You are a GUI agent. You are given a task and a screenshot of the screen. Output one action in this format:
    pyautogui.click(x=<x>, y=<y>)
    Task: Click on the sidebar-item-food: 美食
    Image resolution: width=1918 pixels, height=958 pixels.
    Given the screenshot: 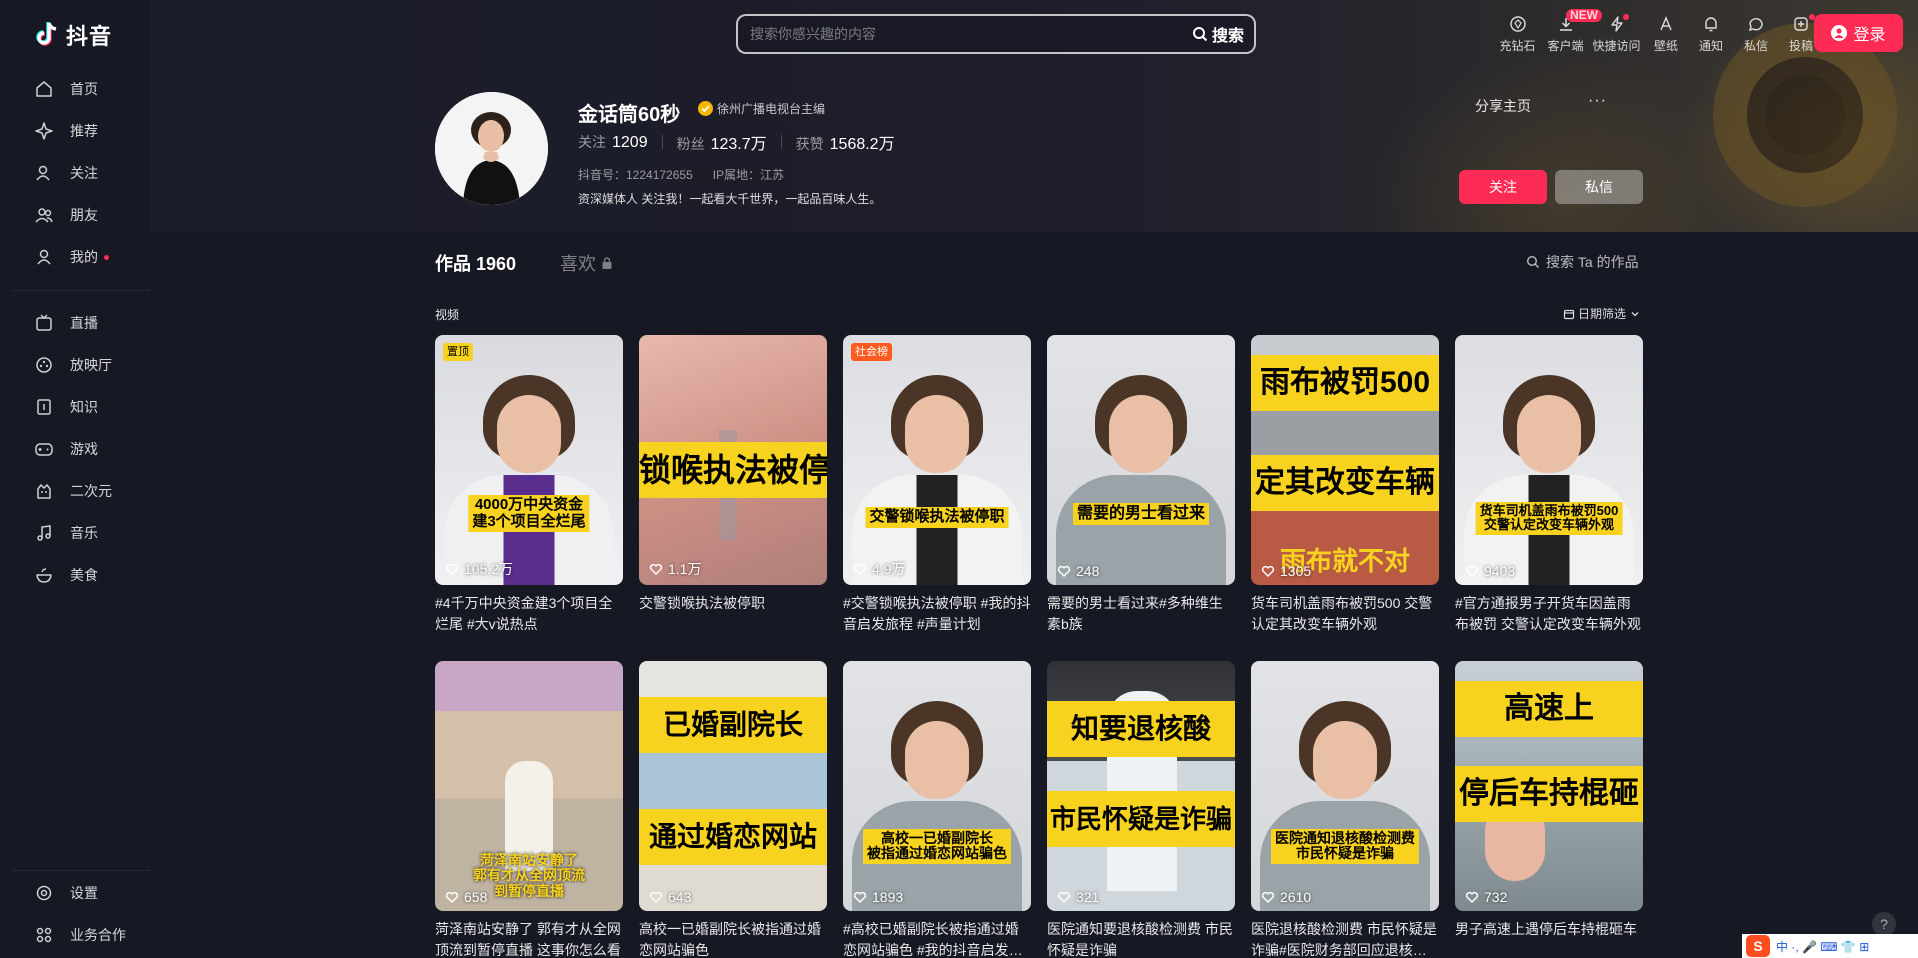 What is the action you would take?
    pyautogui.click(x=75, y=575)
    